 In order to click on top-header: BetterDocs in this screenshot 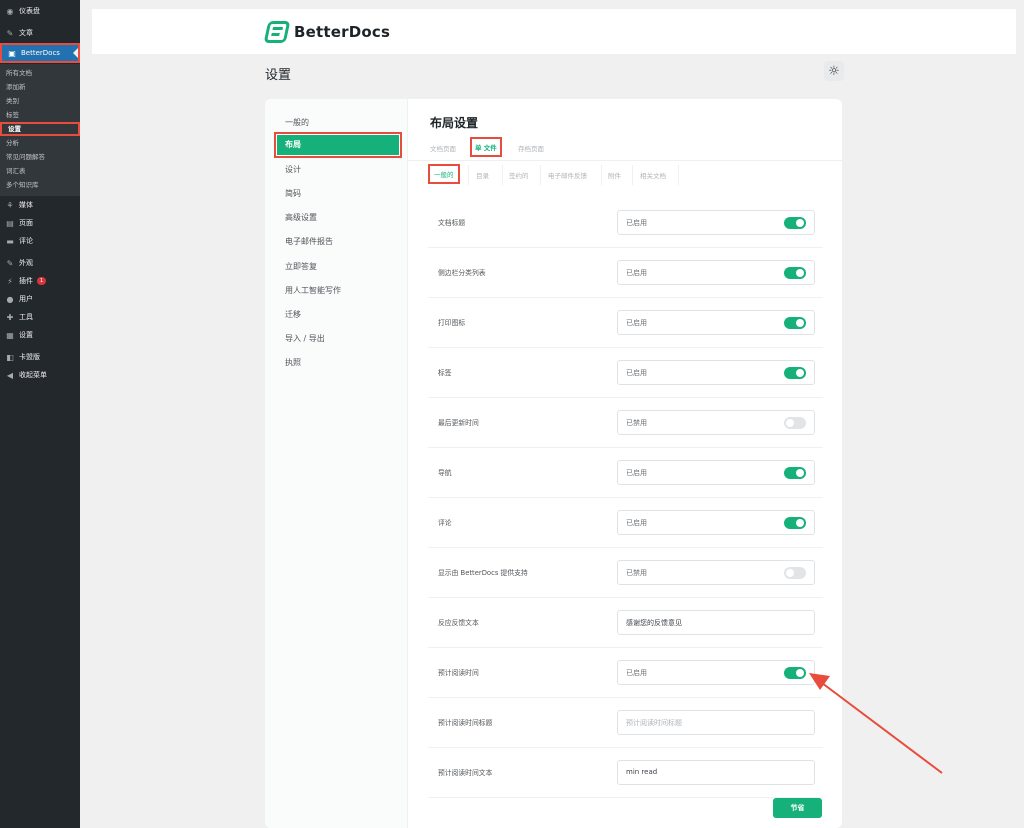, I will do `click(554, 31)`.